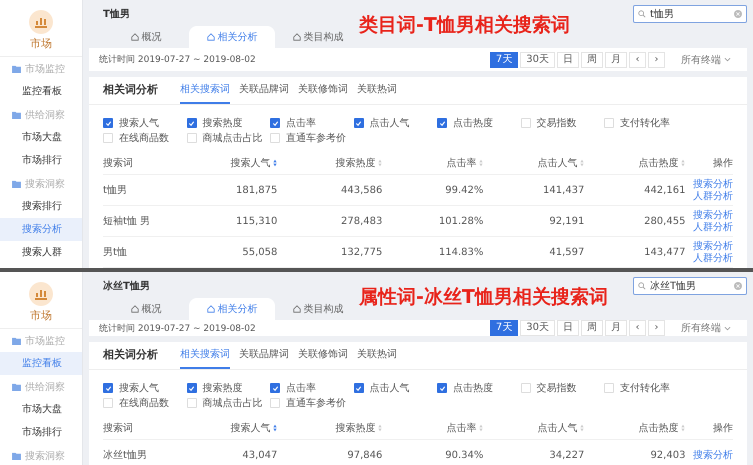 The height and width of the screenshot is (465, 753). What do you see at coordinates (727, 59) in the screenshot?
I see `caret-icon` at bounding box center [727, 59].